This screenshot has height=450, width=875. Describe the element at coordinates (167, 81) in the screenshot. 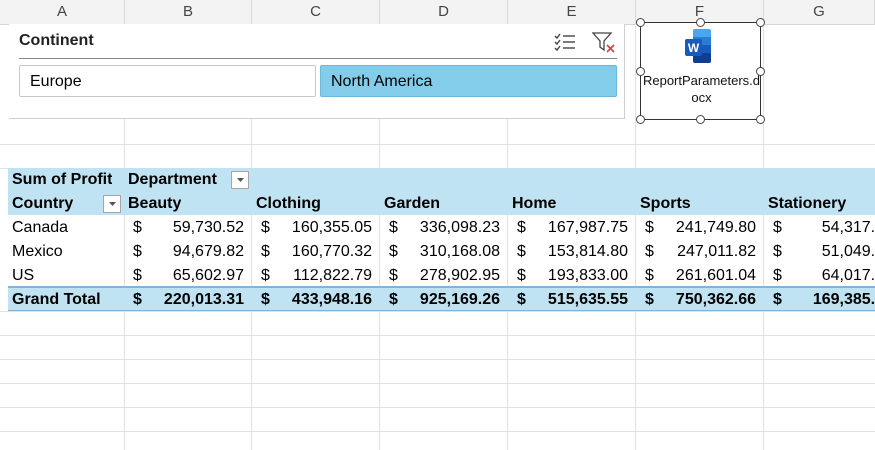

I see `slicer-item-europe: Europe` at that location.